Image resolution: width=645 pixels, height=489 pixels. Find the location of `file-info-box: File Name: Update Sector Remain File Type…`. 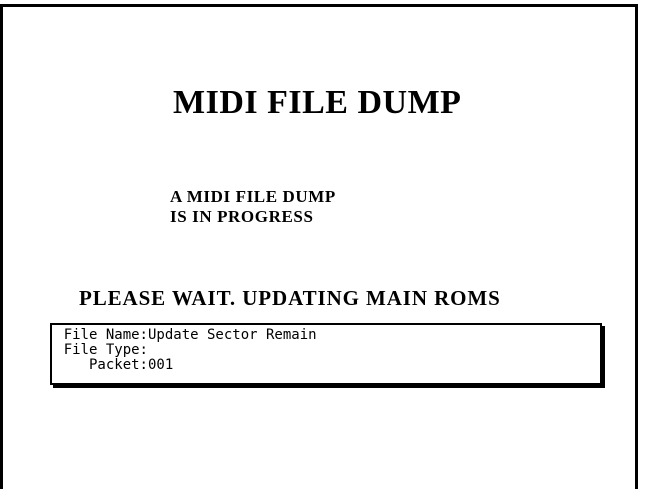

file-info-box: File Name: Update Sector Remain File Type… is located at coordinates (326, 354).